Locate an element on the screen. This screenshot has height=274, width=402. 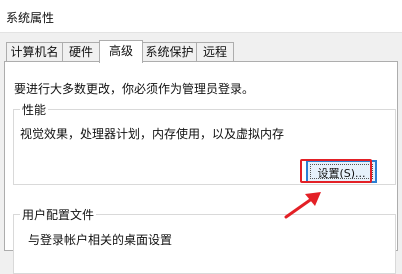
user-profiles-description: 与登录帐户相关的桌面设置 is located at coordinates (100, 240).